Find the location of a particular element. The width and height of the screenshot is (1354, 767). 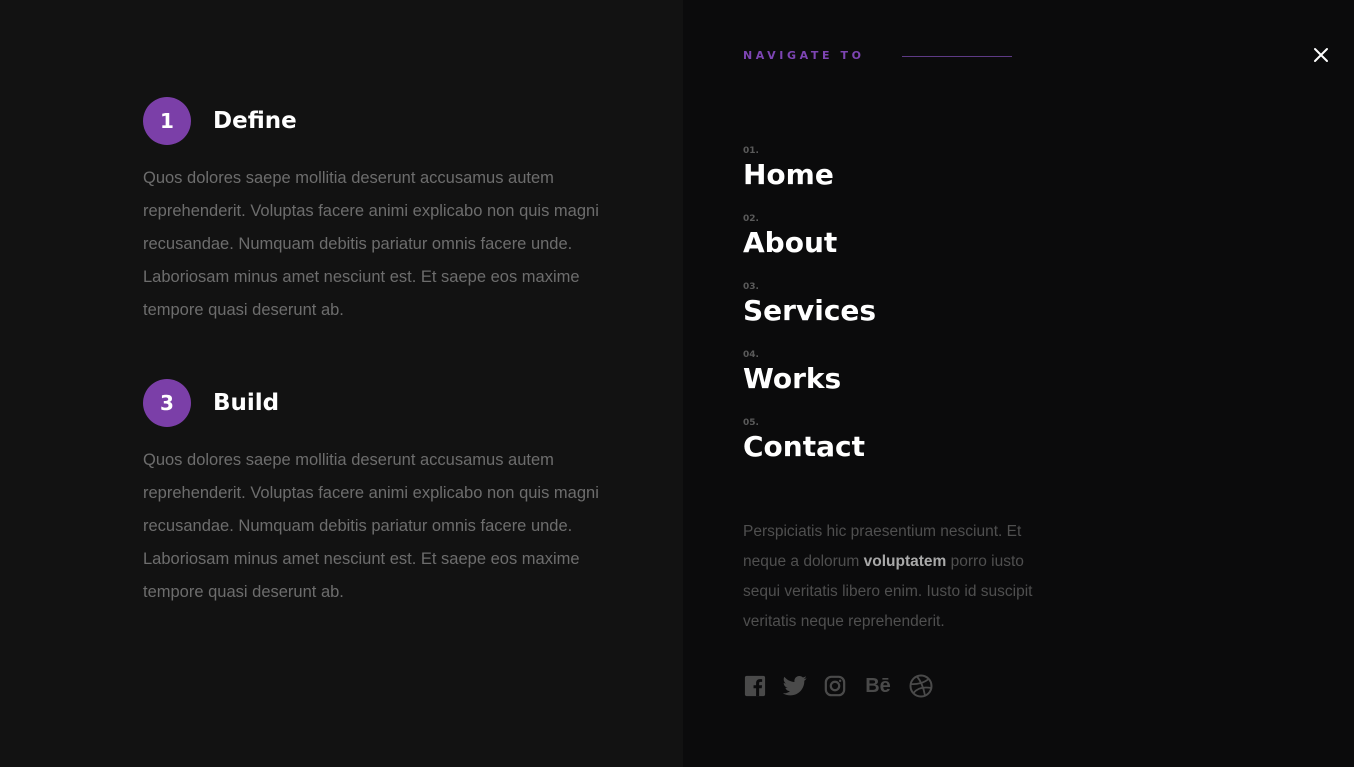

menu-item-label: Contact is located at coordinates (809, 447).